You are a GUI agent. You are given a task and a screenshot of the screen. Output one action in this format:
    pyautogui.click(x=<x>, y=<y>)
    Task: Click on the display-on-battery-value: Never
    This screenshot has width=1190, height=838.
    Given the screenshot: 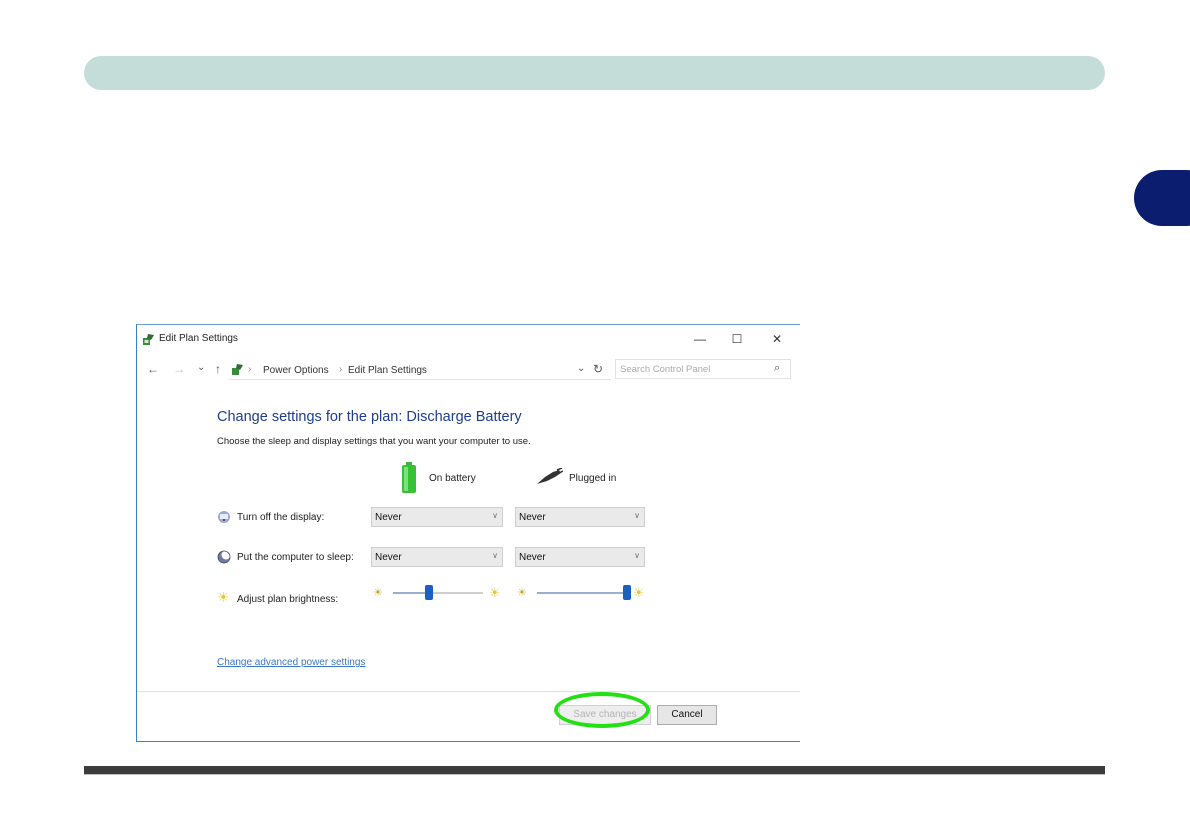 What is the action you would take?
    pyautogui.click(x=388, y=517)
    